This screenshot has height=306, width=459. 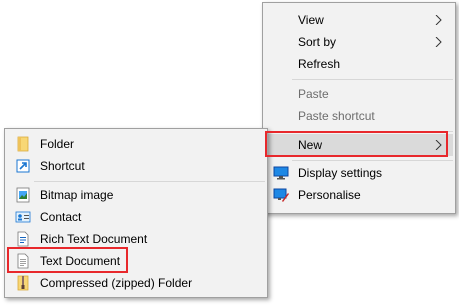 I want to click on menu-item-label: Paste shortcut, so click(x=336, y=116).